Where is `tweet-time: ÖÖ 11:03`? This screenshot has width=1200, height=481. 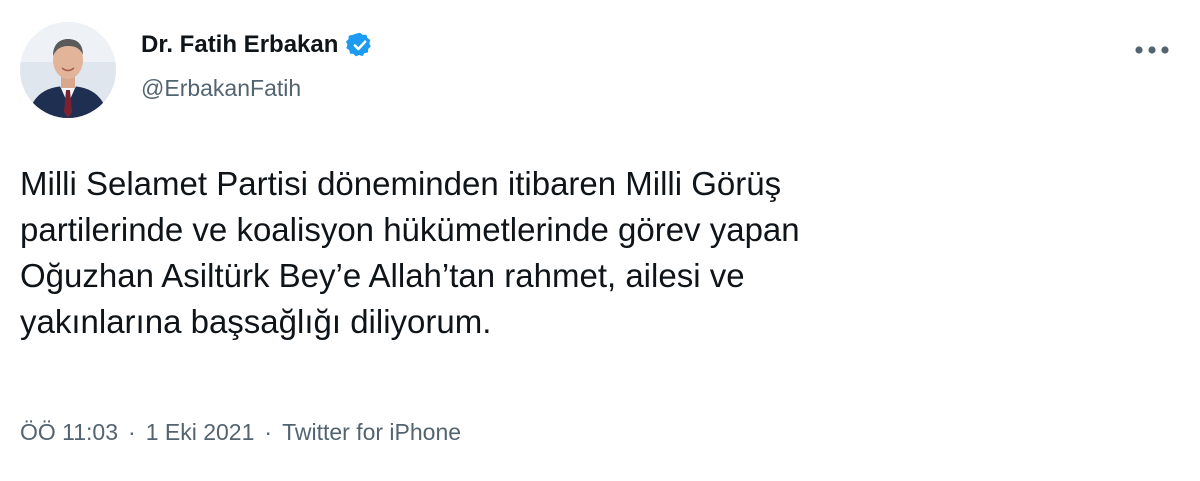
tweet-time: ÖÖ 11:03 is located at coordinates (69, 432).